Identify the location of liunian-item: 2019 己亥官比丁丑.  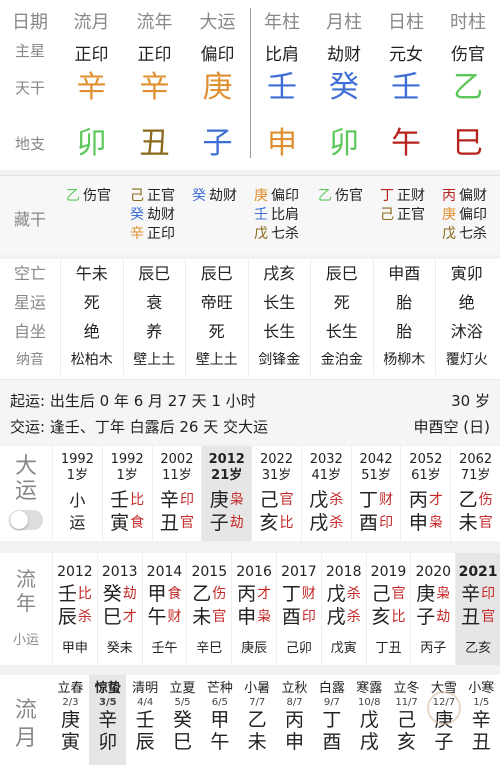
(388, 609).